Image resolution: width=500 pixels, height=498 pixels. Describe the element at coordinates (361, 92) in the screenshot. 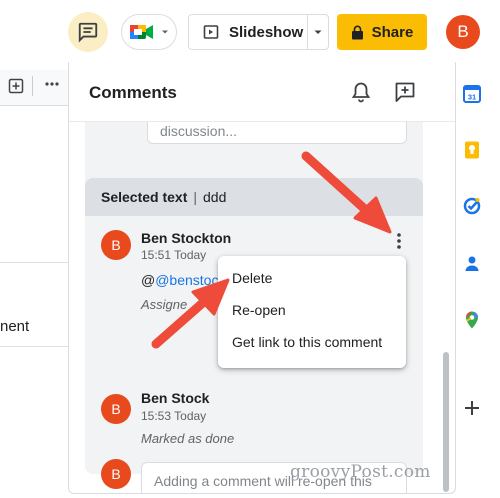

I see `notification-bell-icon` at that location.